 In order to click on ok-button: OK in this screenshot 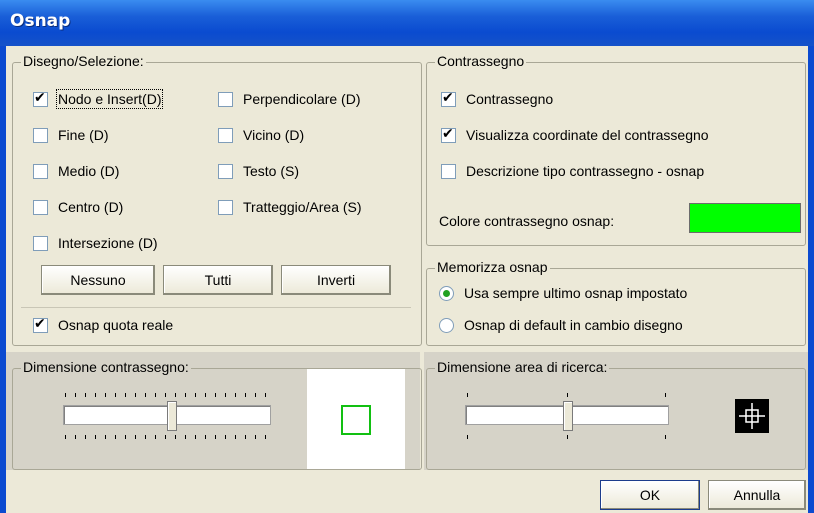, I will do `click(650, 495)`.